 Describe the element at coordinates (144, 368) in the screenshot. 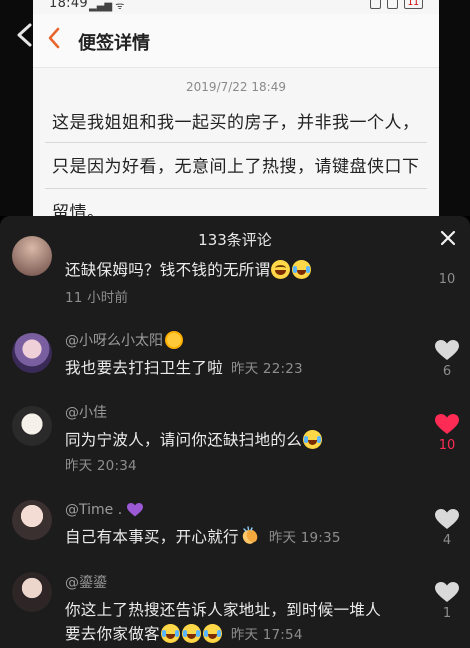

I see `comment-text: 我也要去打扫卫生了啦` at that location.